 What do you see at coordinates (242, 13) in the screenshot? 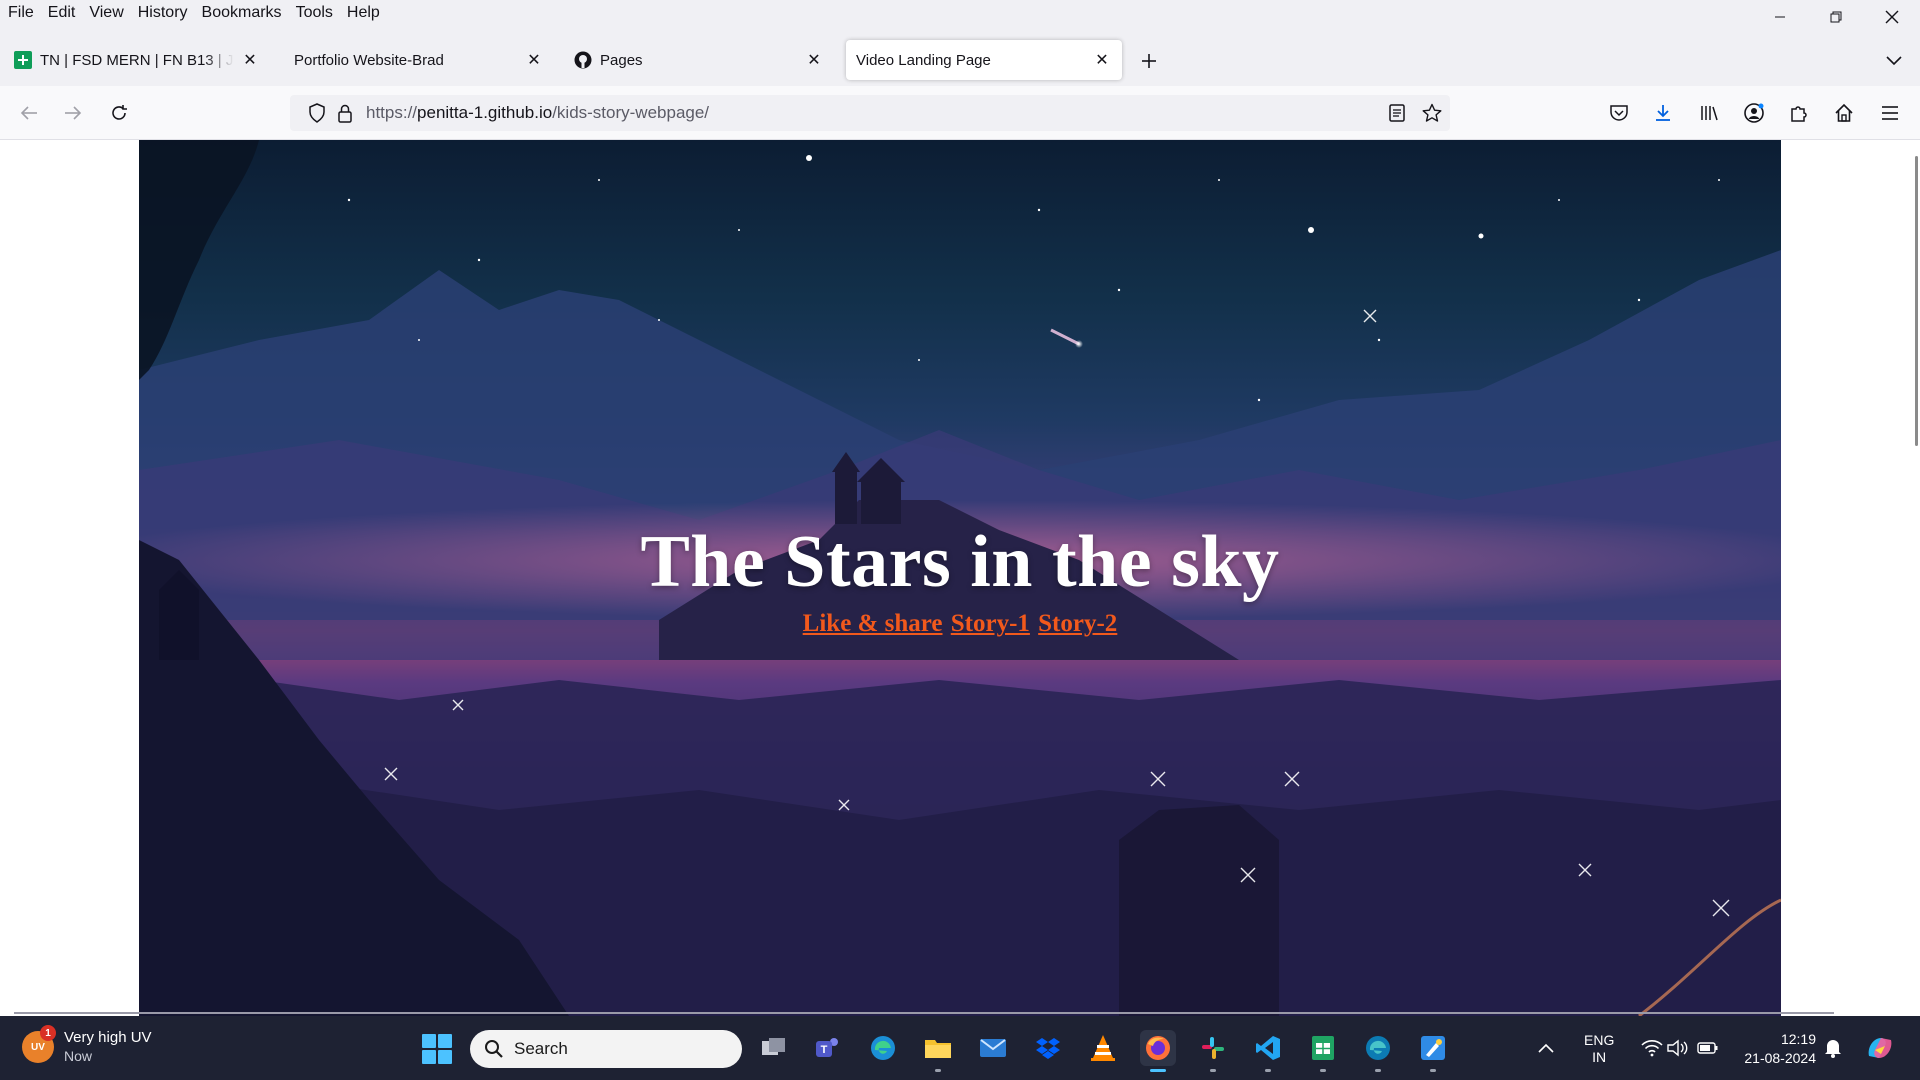
I see `menu-bookmarks: Bookmarks` at bounding box center [242, 13].